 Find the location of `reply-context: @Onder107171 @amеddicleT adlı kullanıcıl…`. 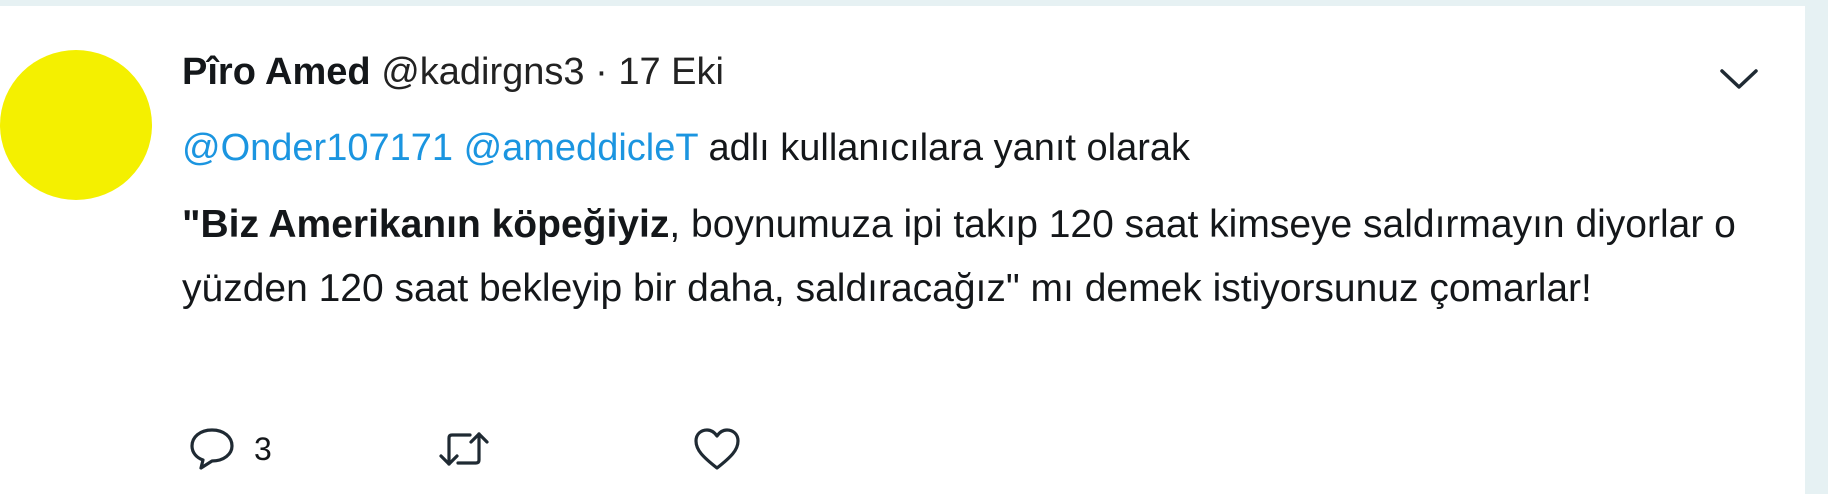

reply-context: @Onder107171 @amеddicleT adlı kullanıcıl… is located at coordinates (686, 148).